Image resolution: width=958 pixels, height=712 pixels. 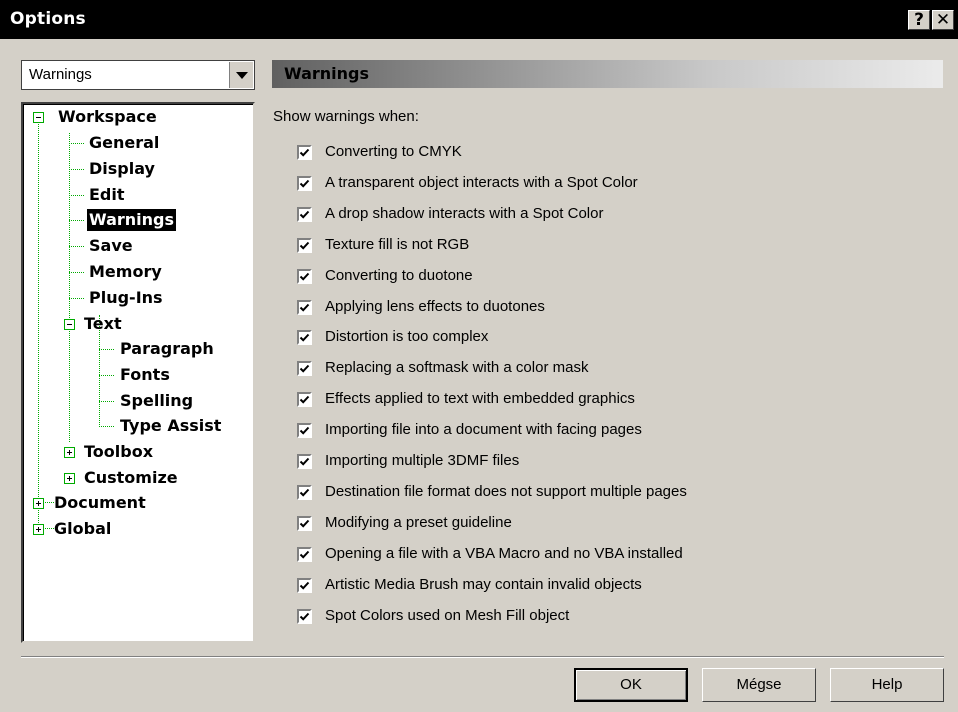 What do you see at coordinates (607, 74) in the screenshot?
I see `panel-header: Warnings` at bounding box center [607, 74].